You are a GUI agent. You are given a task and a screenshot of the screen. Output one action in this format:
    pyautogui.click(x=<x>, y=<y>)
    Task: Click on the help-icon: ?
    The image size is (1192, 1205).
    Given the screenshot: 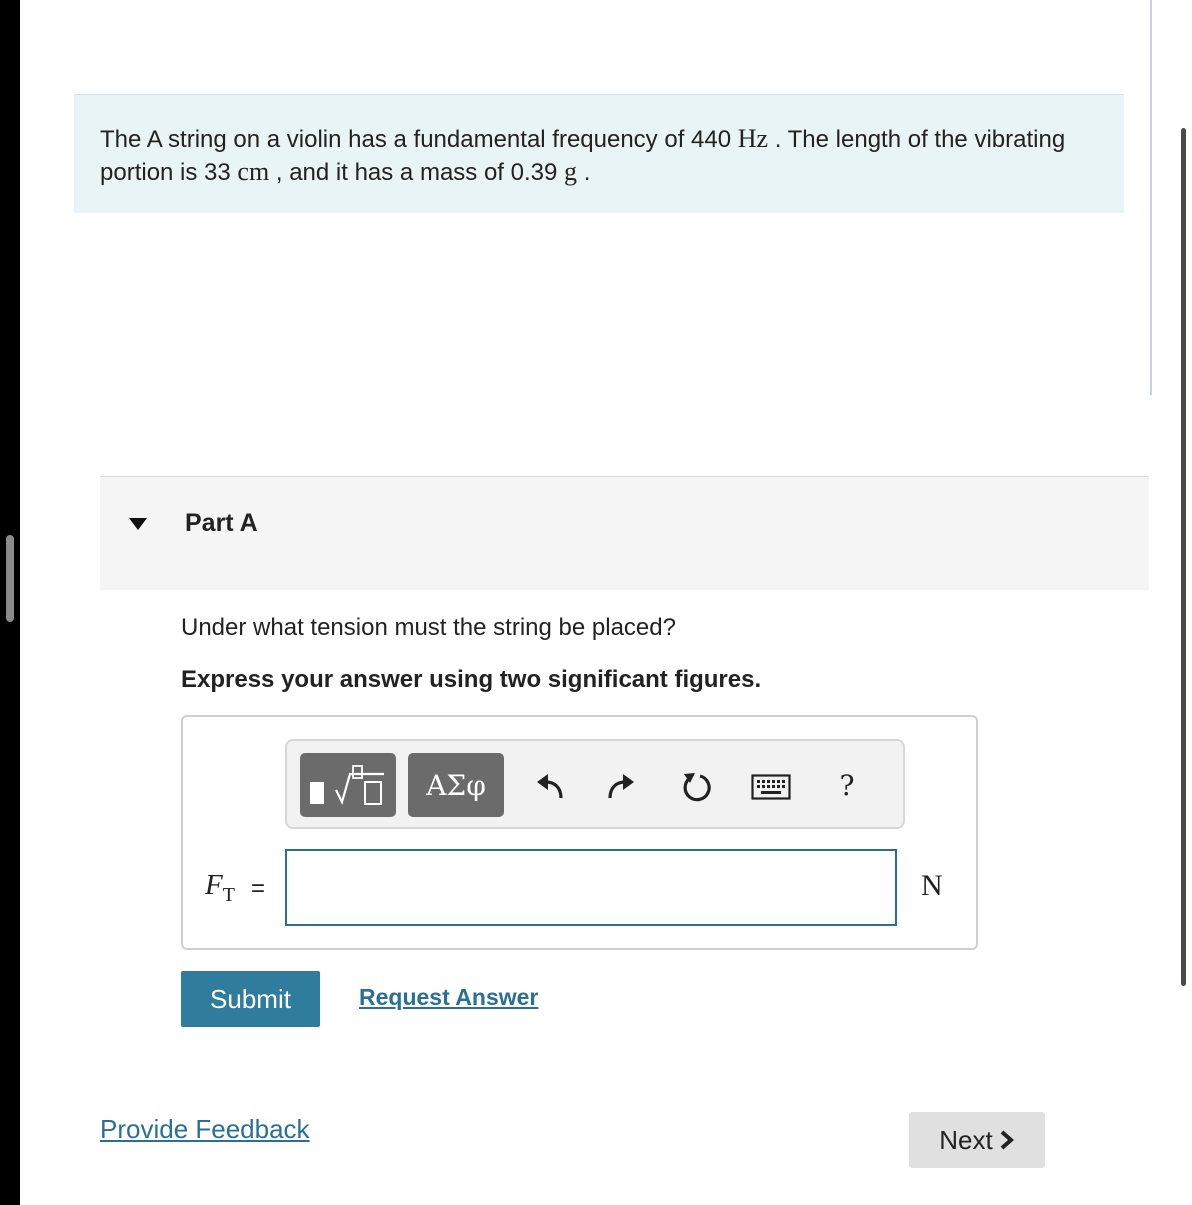 What is the action you would take?
    pyautogui.click(x=847, y=785)
    